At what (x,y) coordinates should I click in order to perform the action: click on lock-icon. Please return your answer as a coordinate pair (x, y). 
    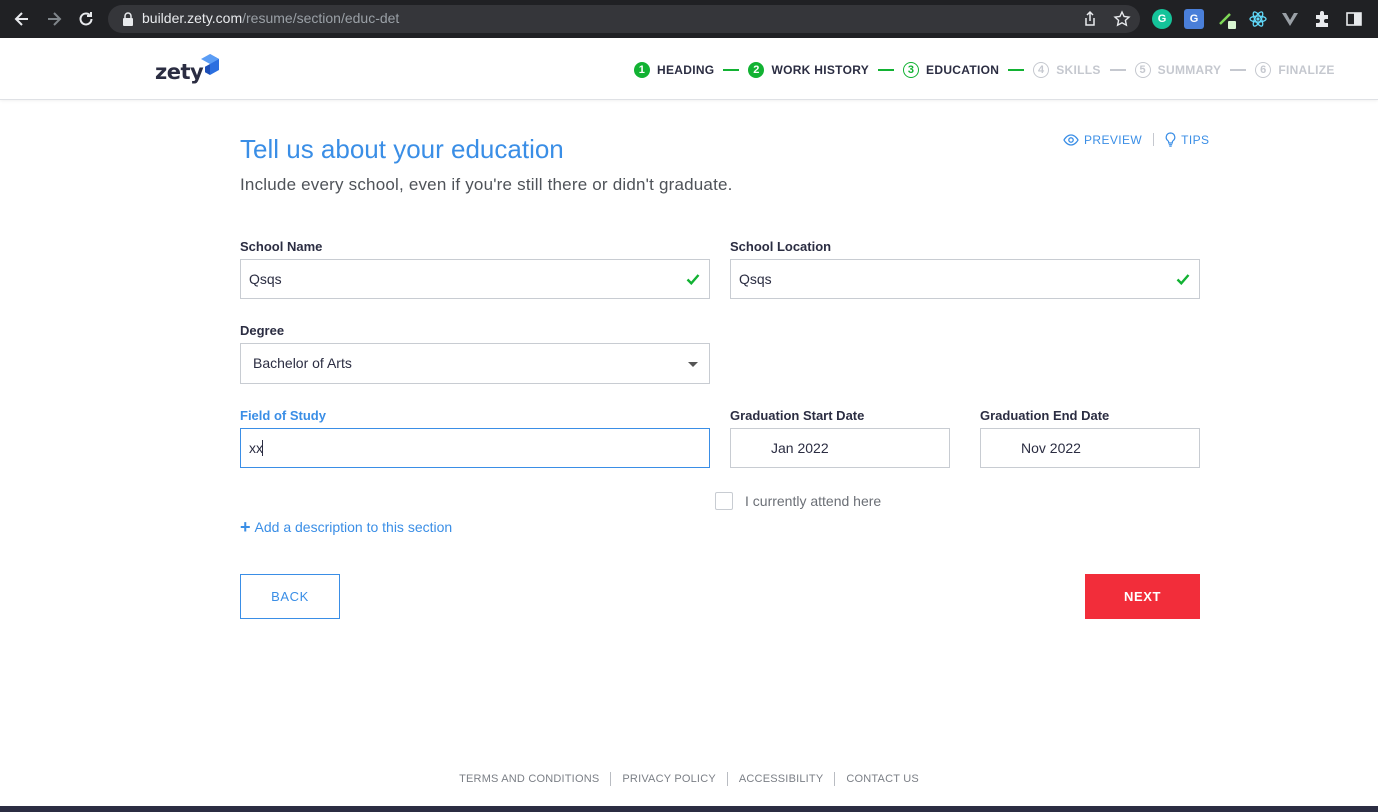
    Looking at the image, I should click on (128, 19).